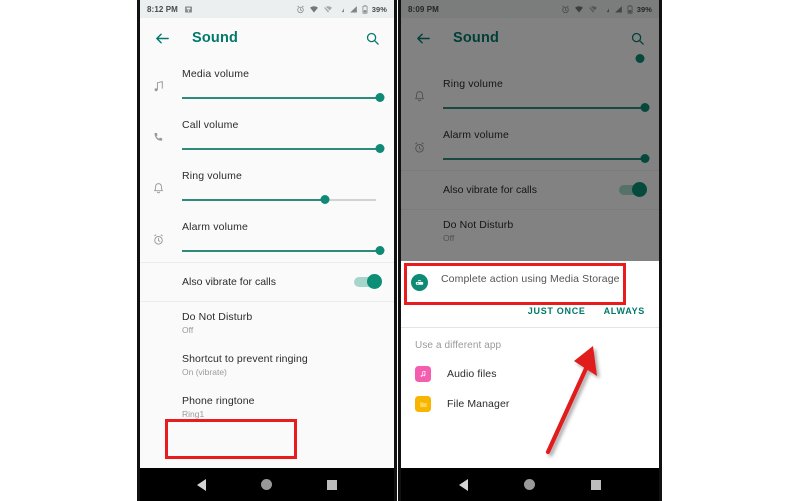 The width and height of the screenshot is (800, 501). I want to click on right-nav-bar, so click(530, 484).